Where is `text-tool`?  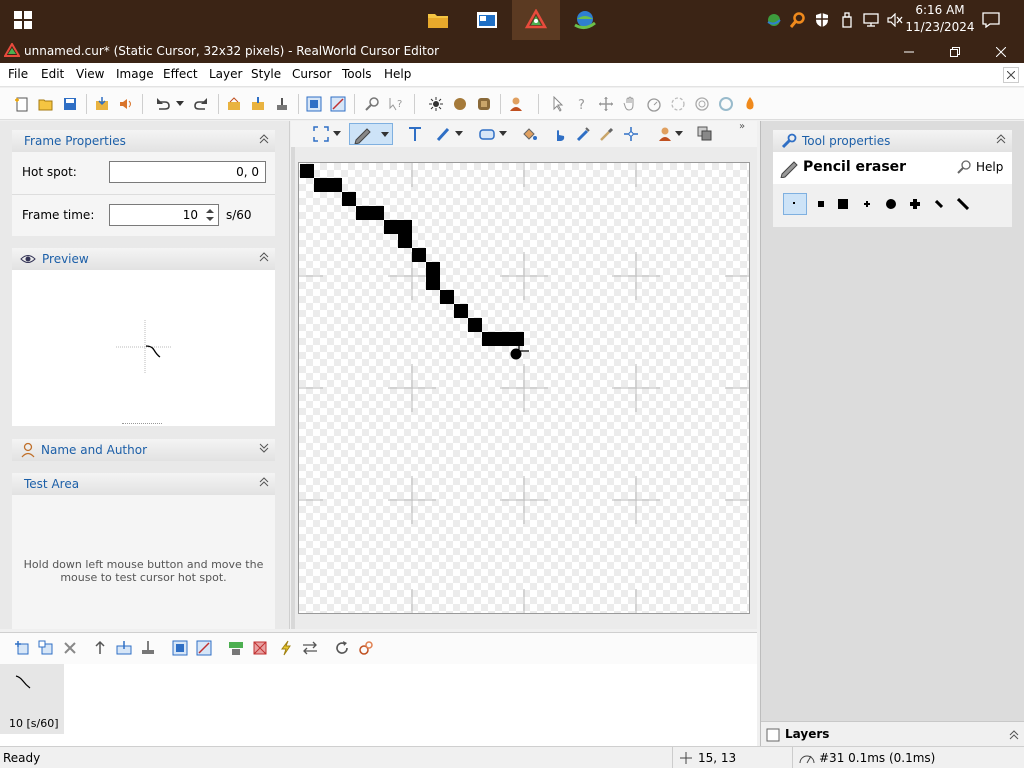 text-tool is located at coordinates (415, 134).